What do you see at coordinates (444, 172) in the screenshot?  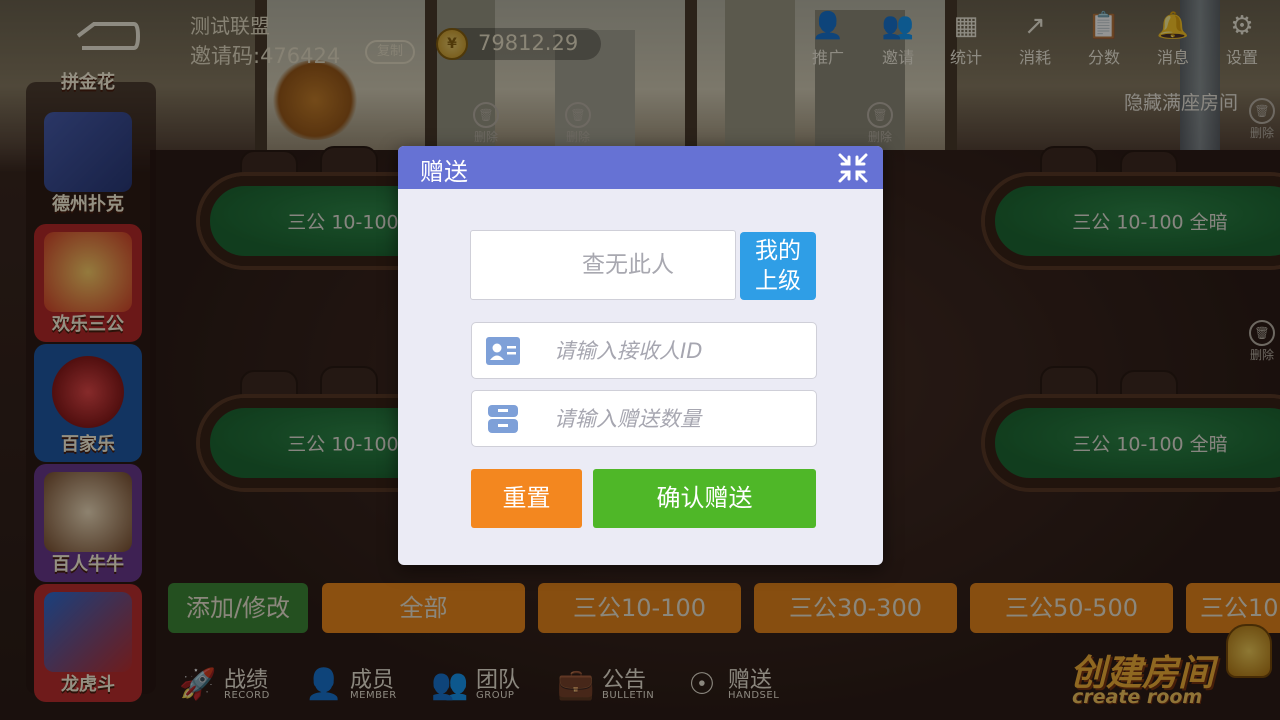 I see `dialog-title: 赠送` at bounding box center [444, 172].